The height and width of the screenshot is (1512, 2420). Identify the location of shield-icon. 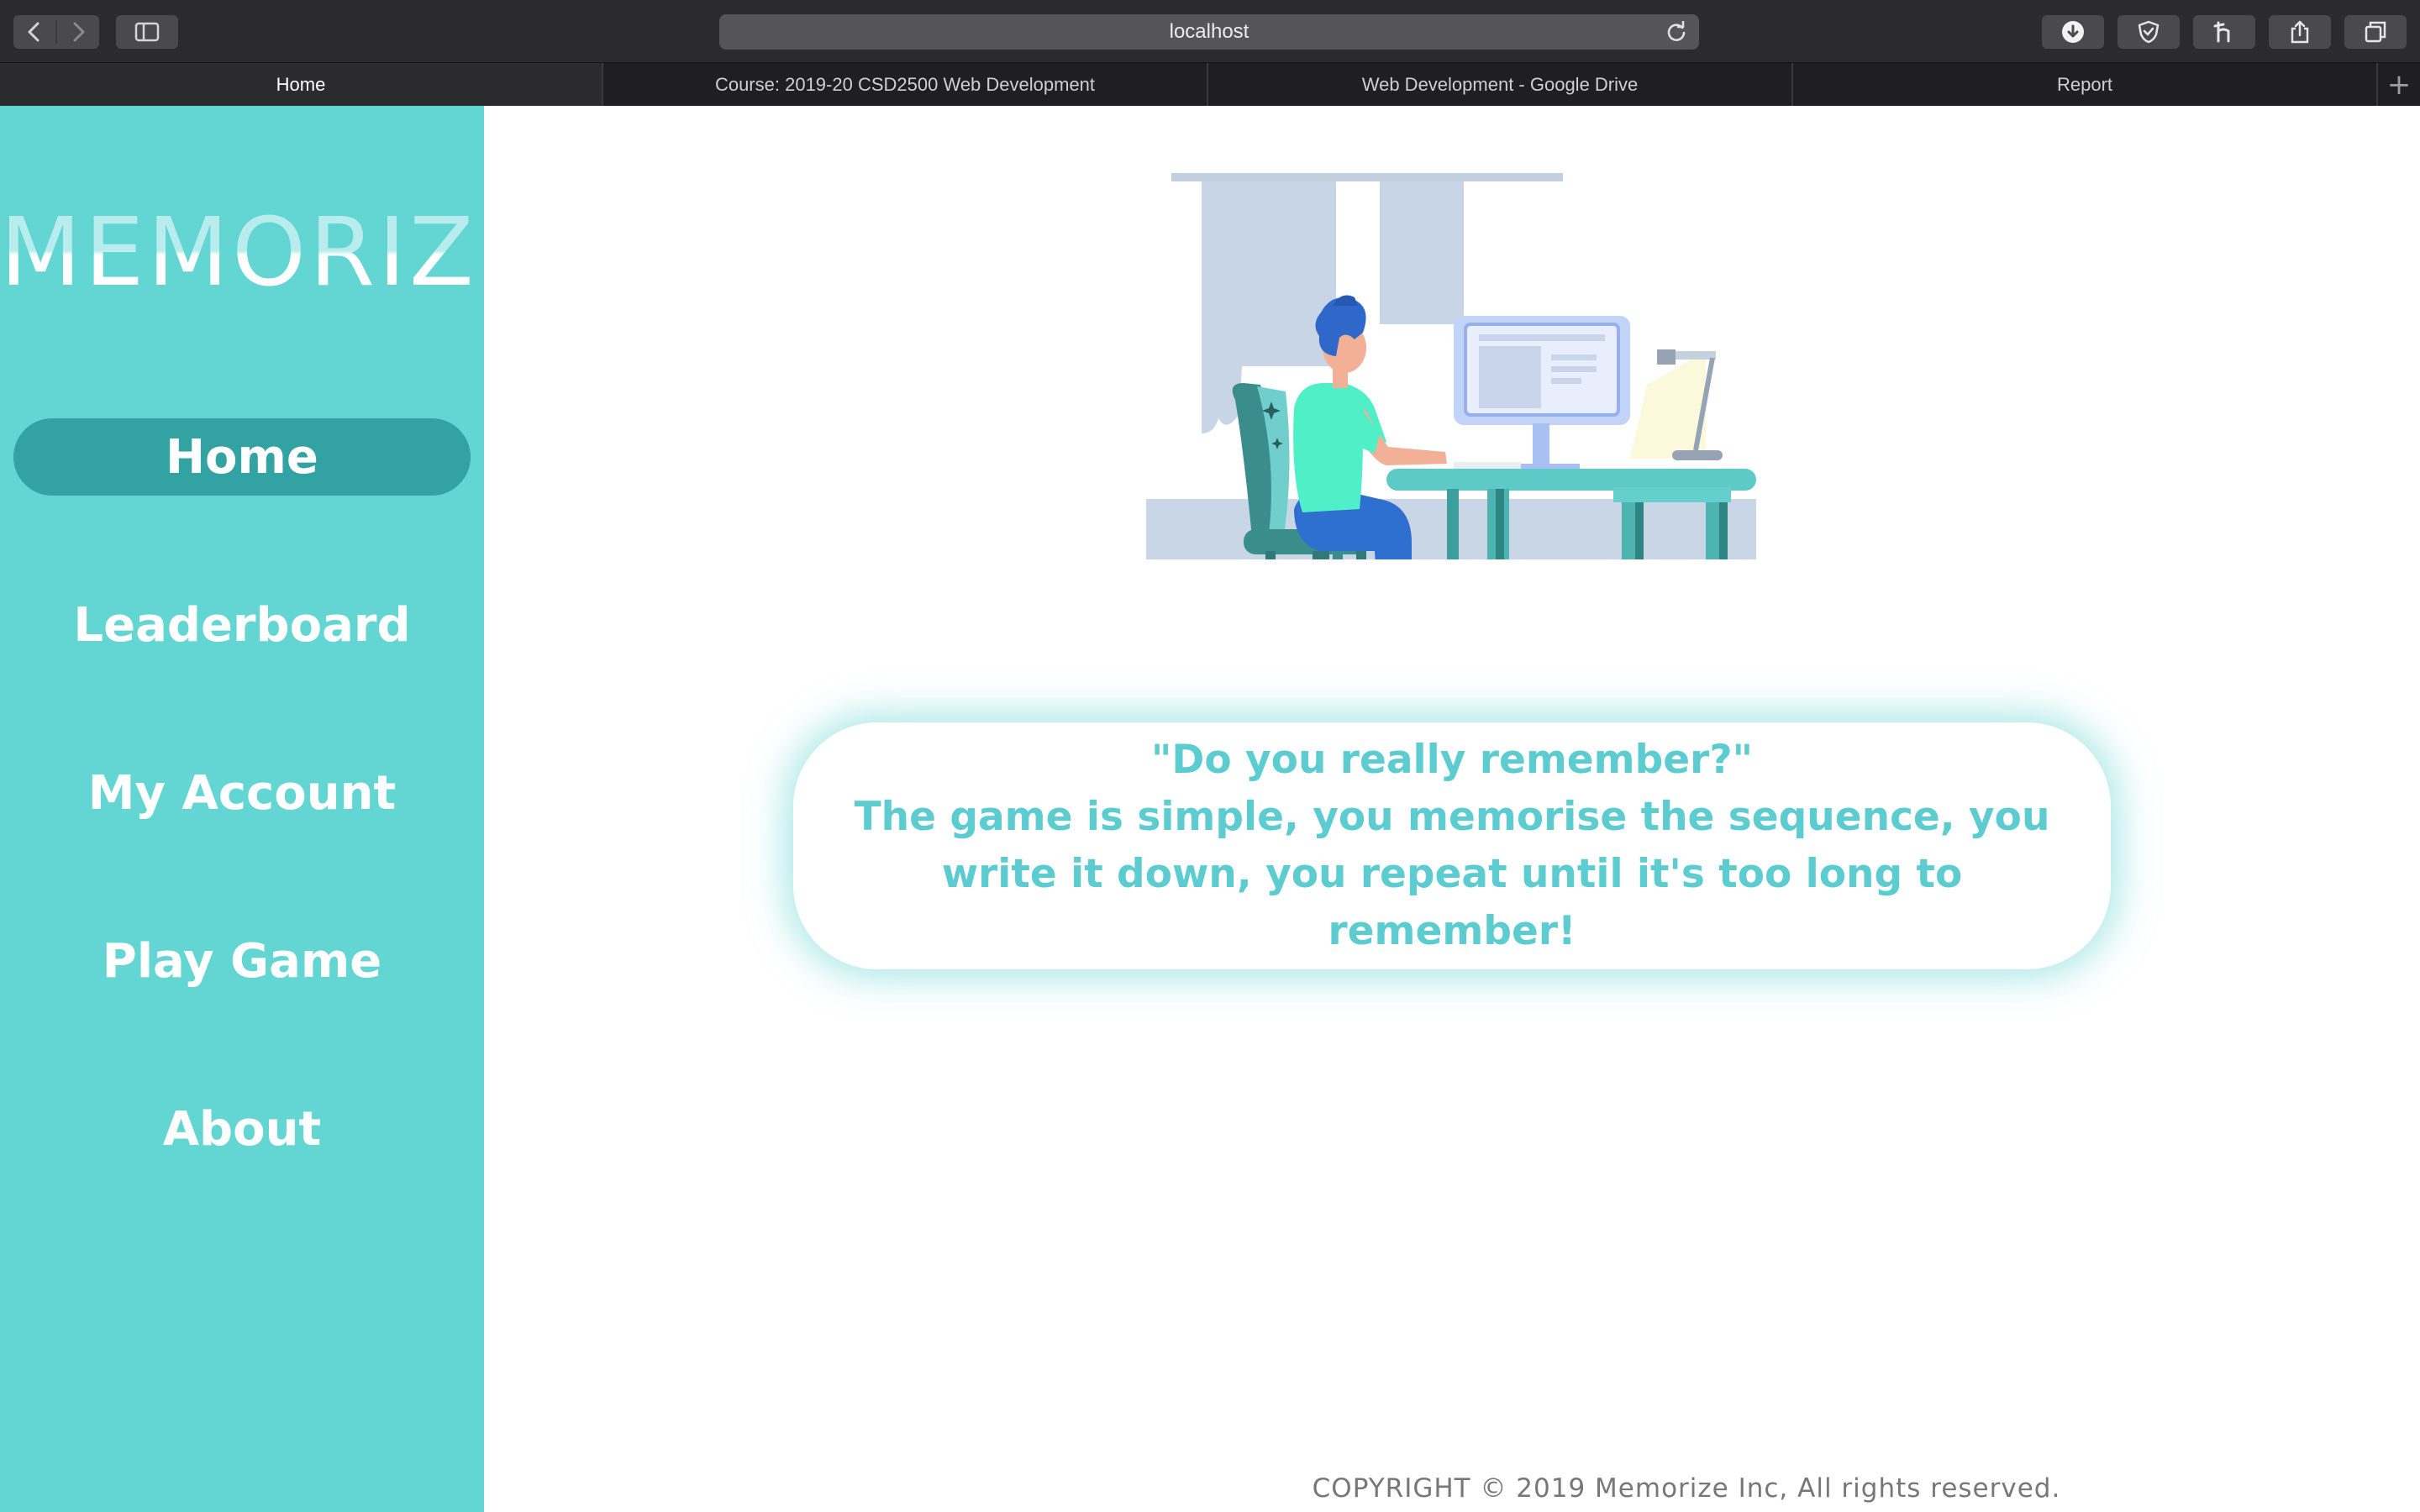
(2149, 32).